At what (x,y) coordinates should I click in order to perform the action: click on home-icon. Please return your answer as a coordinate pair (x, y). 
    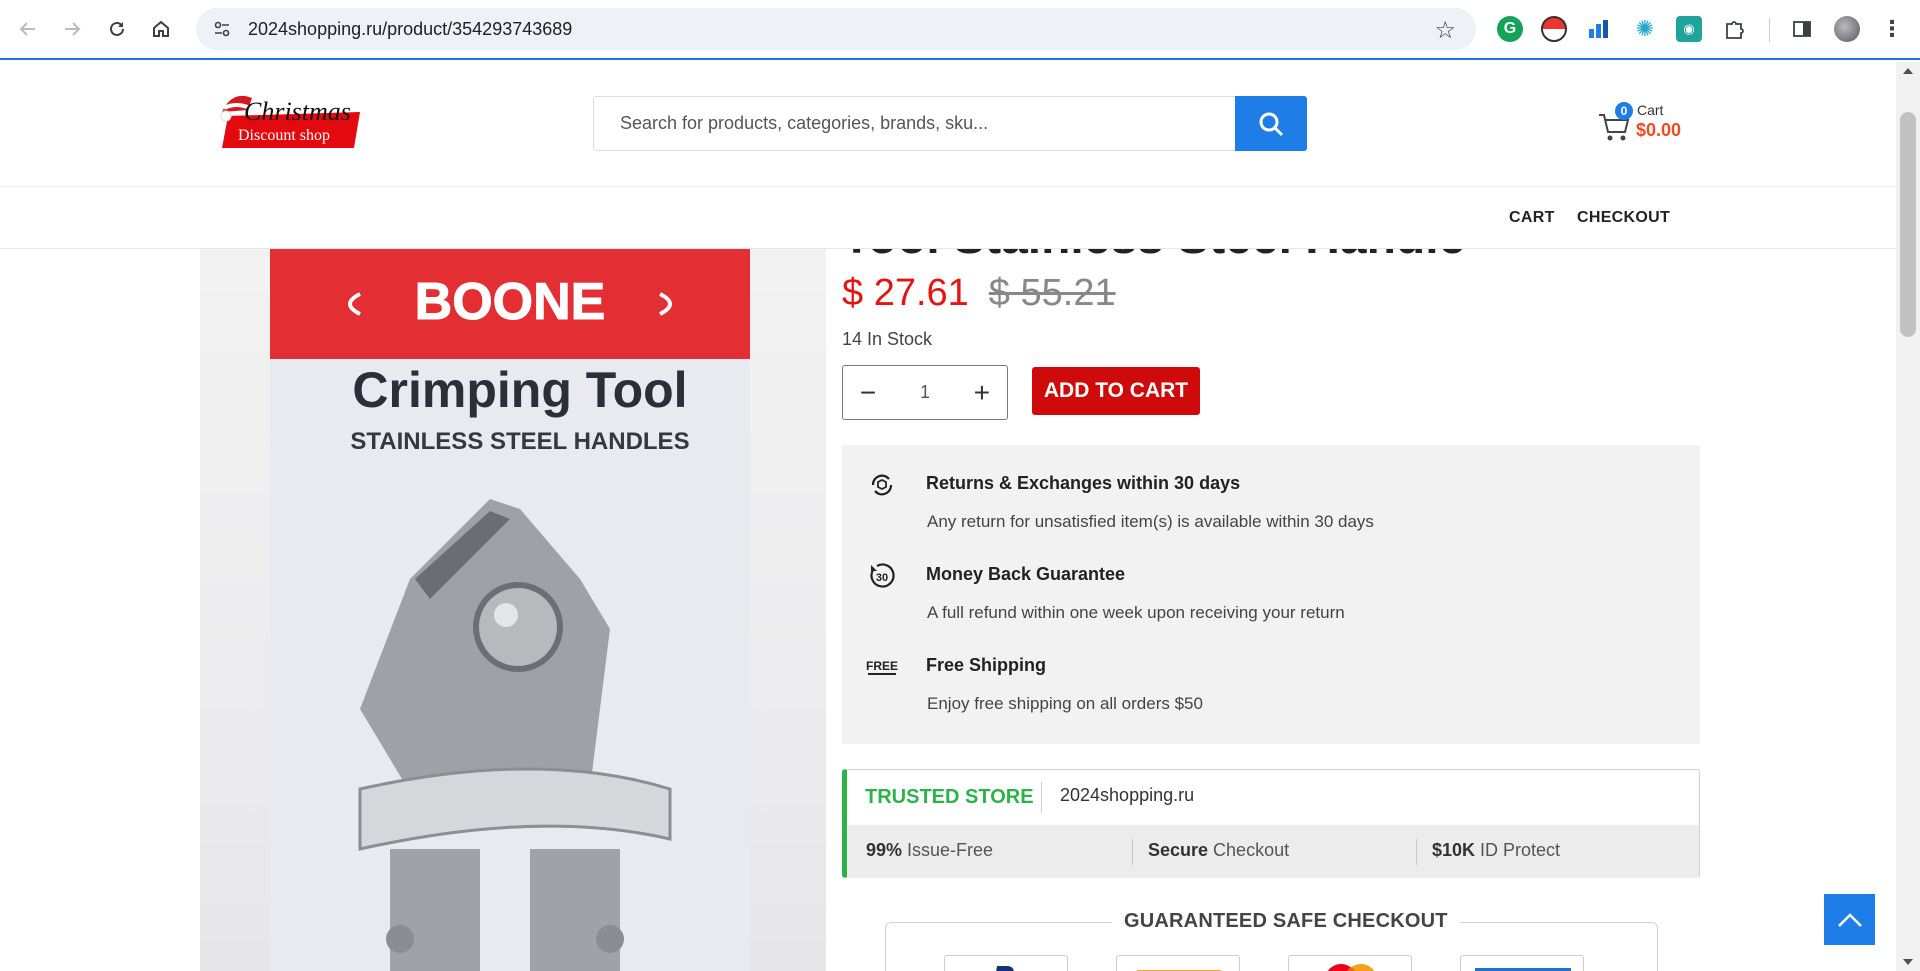
    Looking at the image, I should click on (161, 29).